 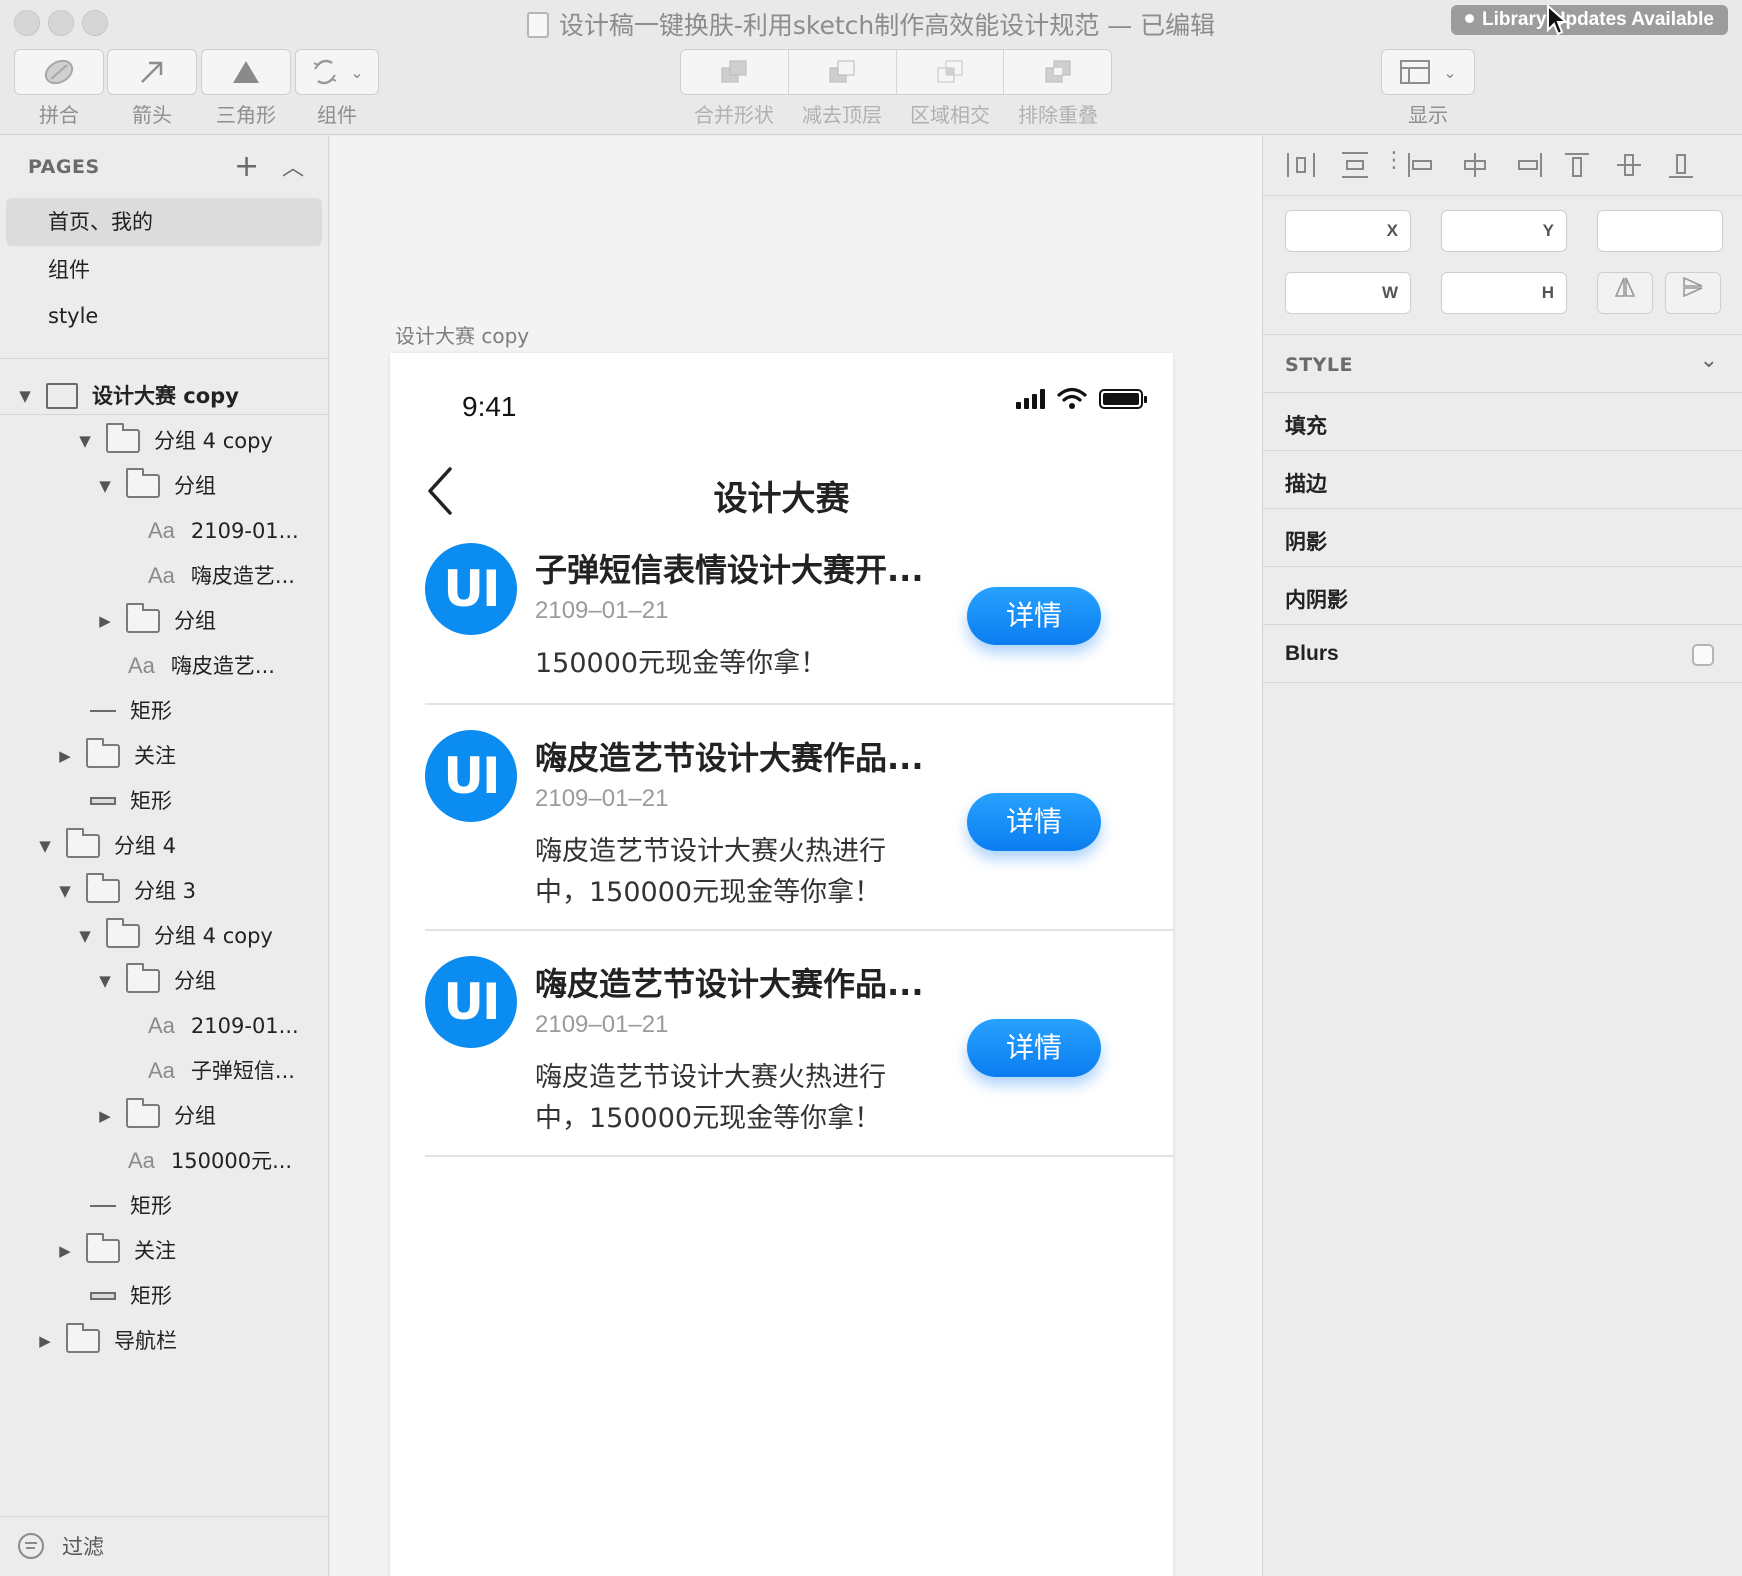 What do you see at coordinates (1660, 231) in the screenshot?
I see `rotation-field` at bounding box center [1660, 231].